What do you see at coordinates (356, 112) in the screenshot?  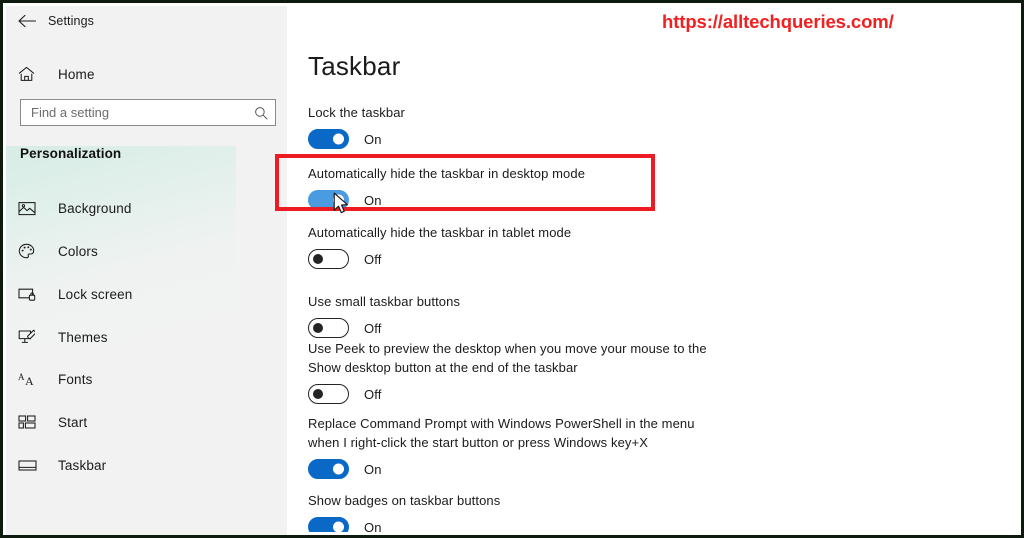 I see `setting-label: Lock the taskbar` at bounding box center [356, 112].